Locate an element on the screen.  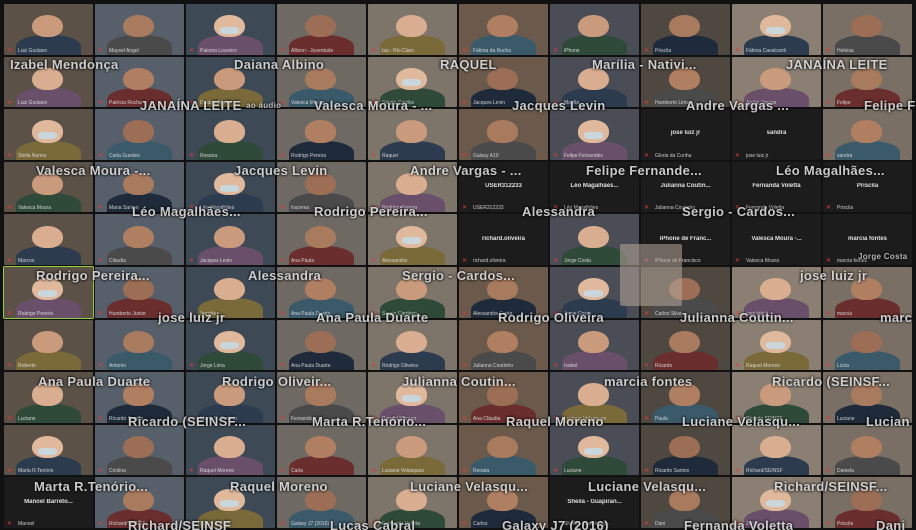
participant-tile: ✕ Alessandra is located at coordinates (412, 239).